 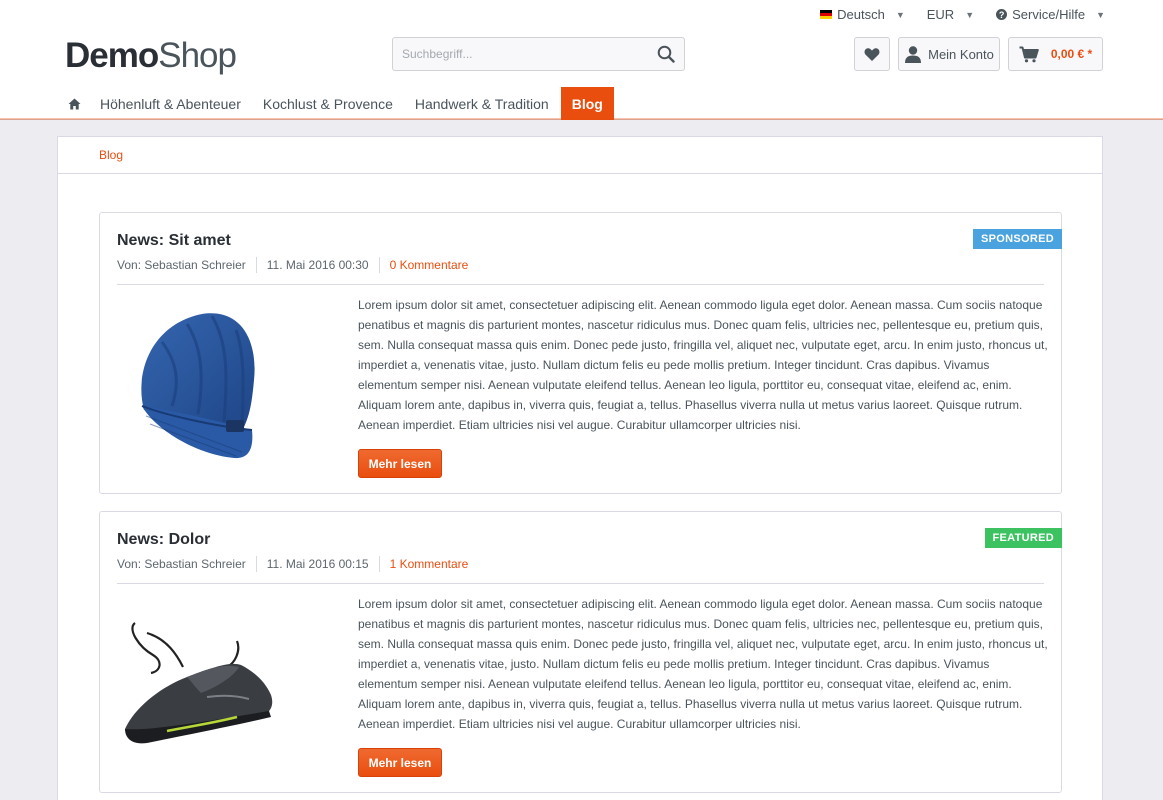 I want to click on help-icon: ?, so click(x=1002, y=14).